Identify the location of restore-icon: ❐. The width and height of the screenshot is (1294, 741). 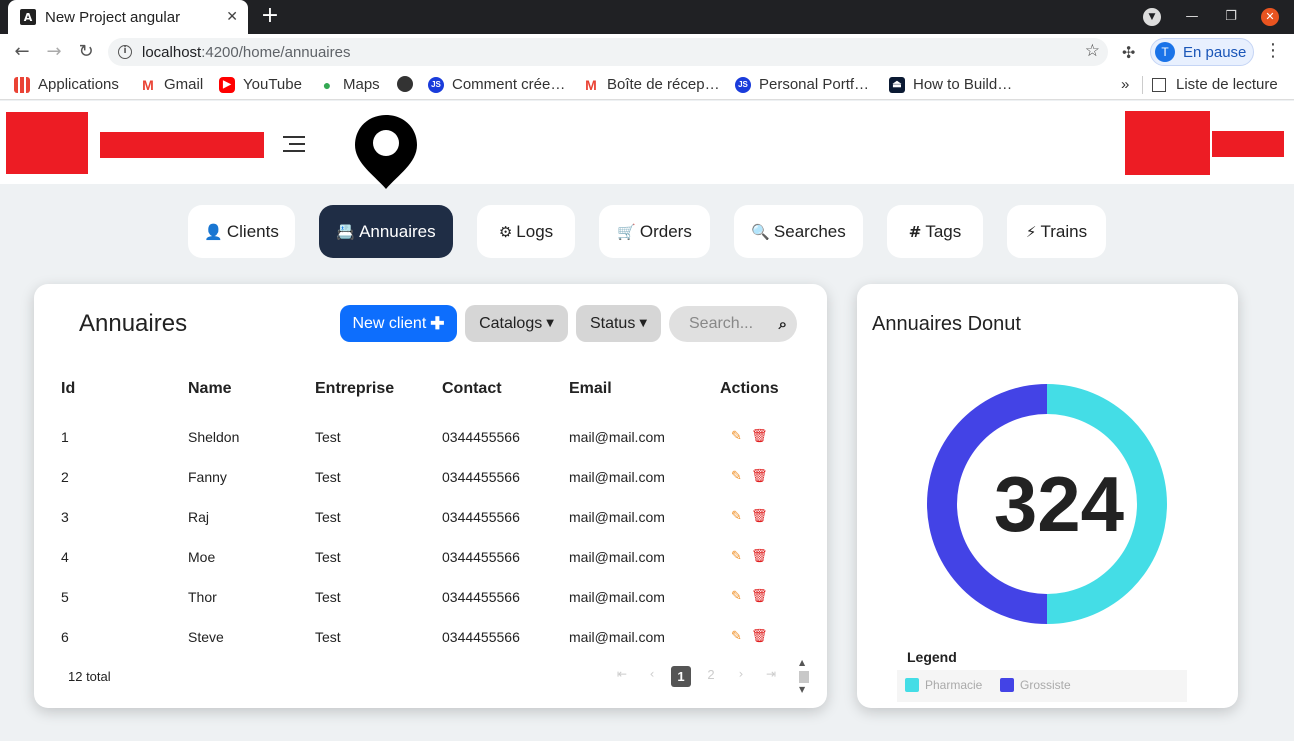
(1231, 17).